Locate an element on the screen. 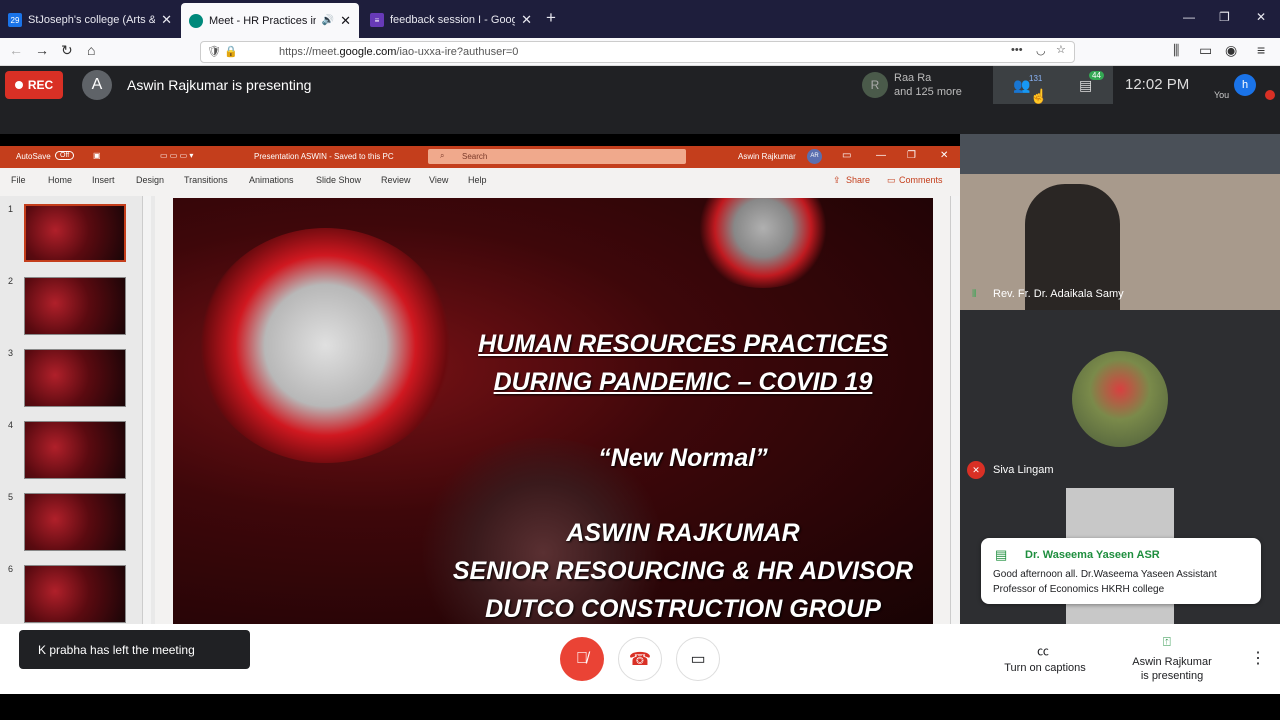  captions-label: Turn on captions is located at coordinates (1045, 668).